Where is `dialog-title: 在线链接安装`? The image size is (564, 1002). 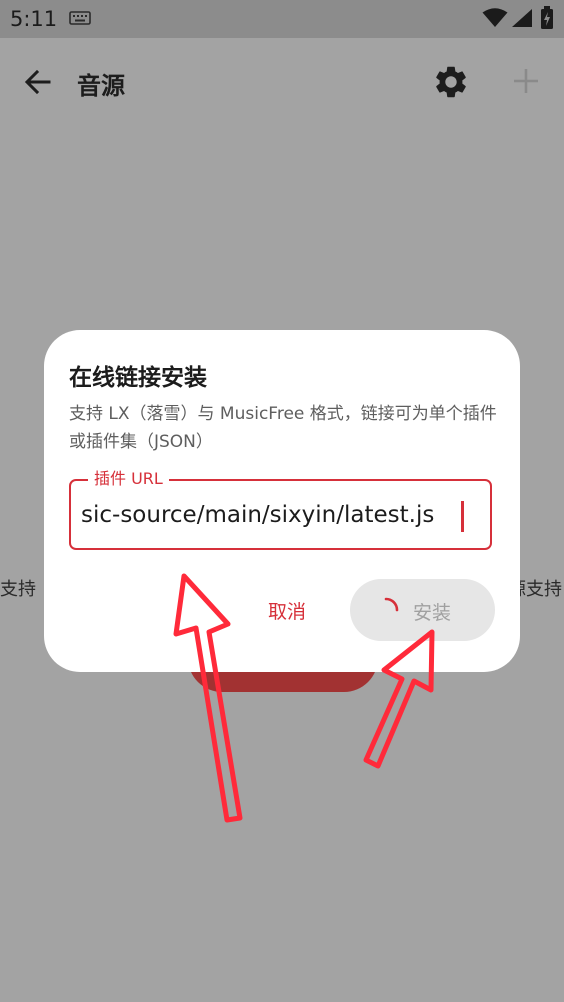
dialog-title: 在线链接安装 is located at coordinates (138, 378).